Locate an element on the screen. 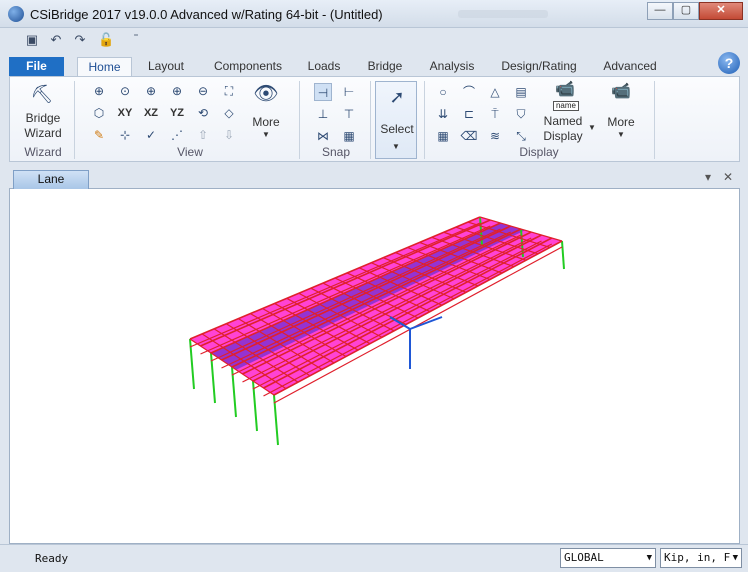  tab-design-rating: Design/Rating is located at coordinates (539, 67).